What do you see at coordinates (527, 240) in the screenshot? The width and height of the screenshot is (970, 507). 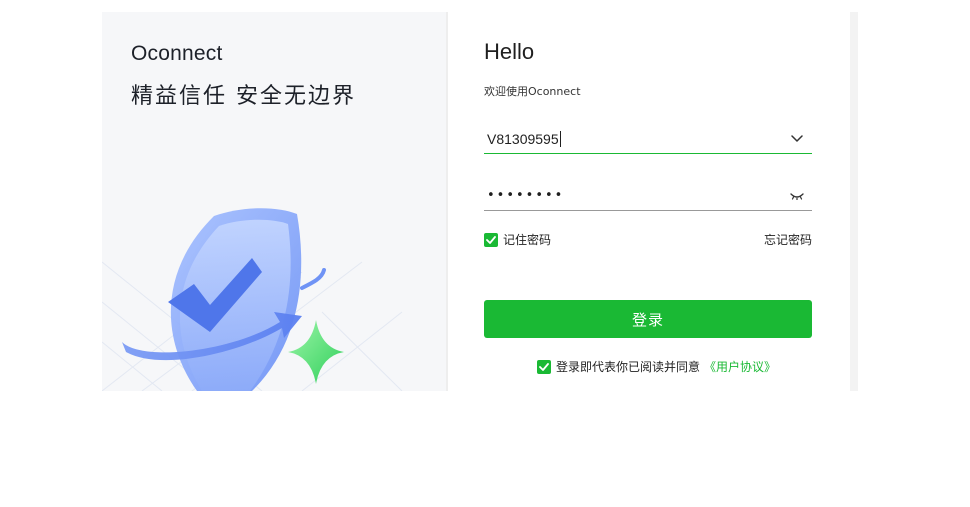 I see `remember-password-label: 记住密码` at bounding box center [527, 240].